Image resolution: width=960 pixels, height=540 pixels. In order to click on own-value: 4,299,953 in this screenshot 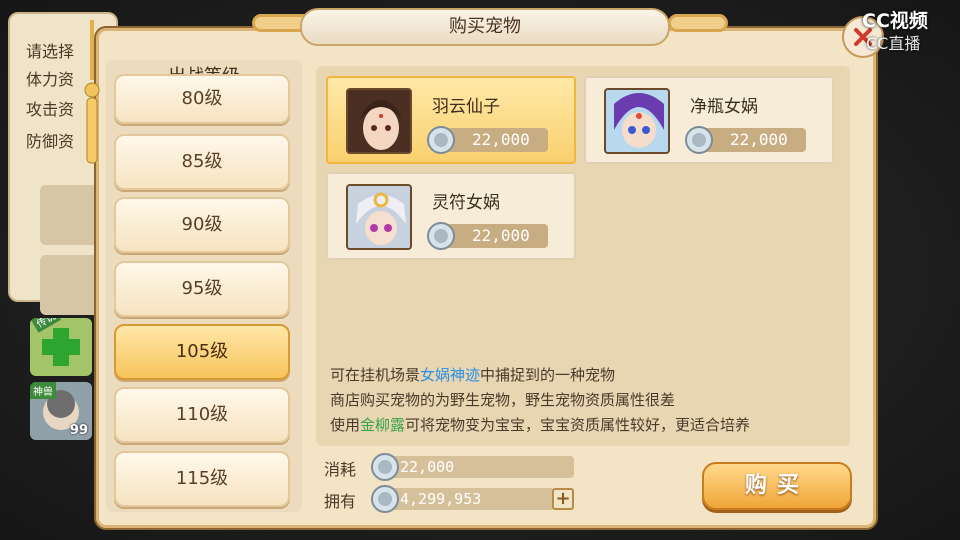, I will do `click(441, 499)`.